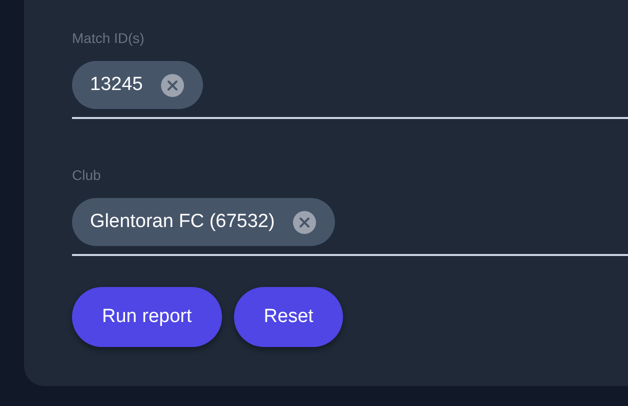 This screenshot has width=628, height=406. Describe the element at coordinates (350, 90) in the screenshot. I see `chip-input-field: 13245` at that location.